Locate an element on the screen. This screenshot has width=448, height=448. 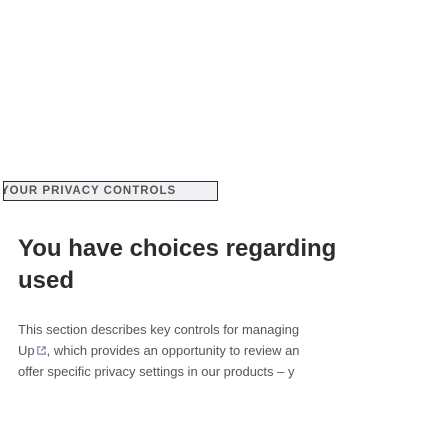
external-link-icon is located at coordinates (41, 350).